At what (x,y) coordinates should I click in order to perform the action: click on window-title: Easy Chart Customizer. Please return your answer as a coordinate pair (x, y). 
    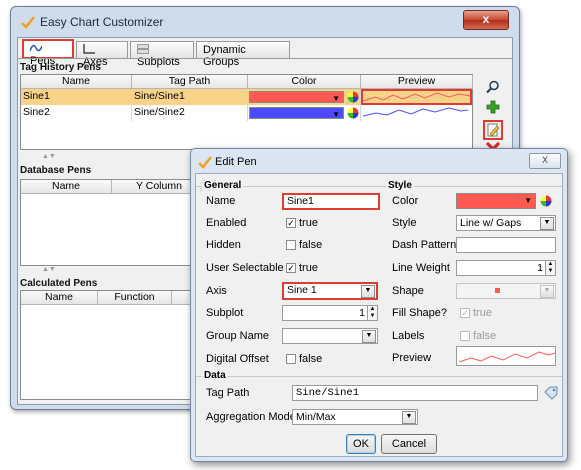
    Looking at the image, I should click on (102, 22).